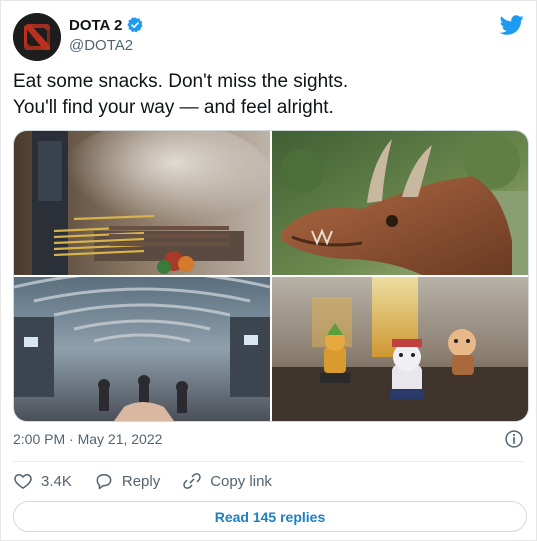 This screenshot has width=537, height=541. I want to click on verified-badge-icon, so click(135, 25).